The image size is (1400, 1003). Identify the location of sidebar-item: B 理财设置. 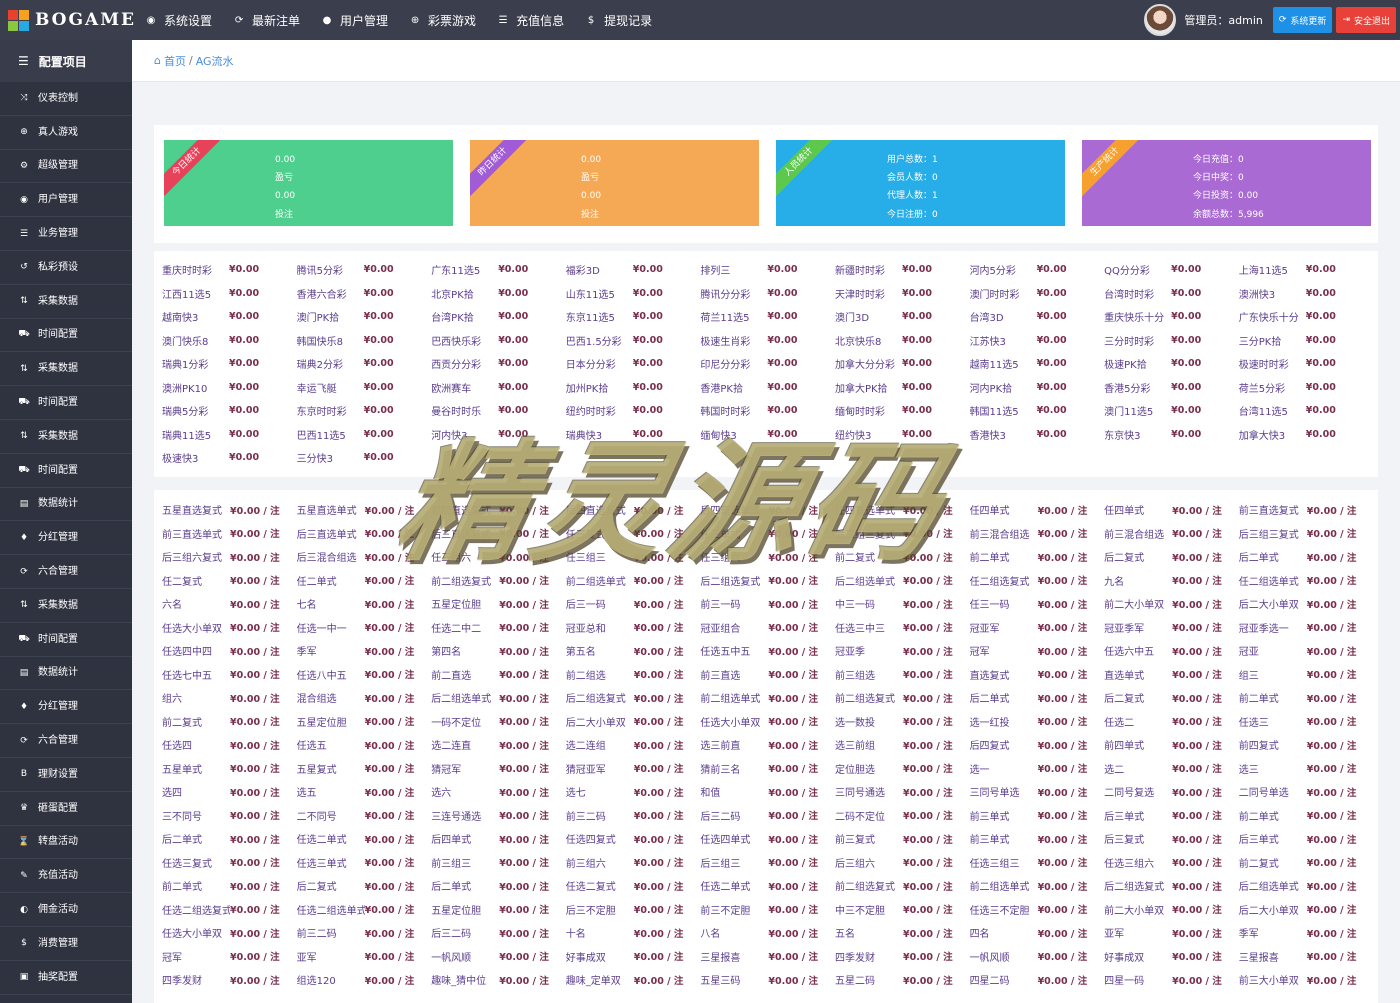
(66, 775).